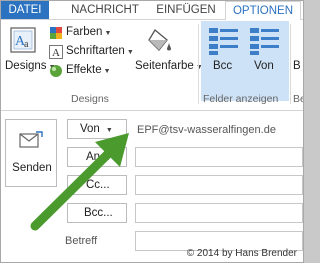 The image size is (320, 263). Describe the element at coordinates (84, 70) in the screenshot. I see `effekte-label: Effekte` at that location.